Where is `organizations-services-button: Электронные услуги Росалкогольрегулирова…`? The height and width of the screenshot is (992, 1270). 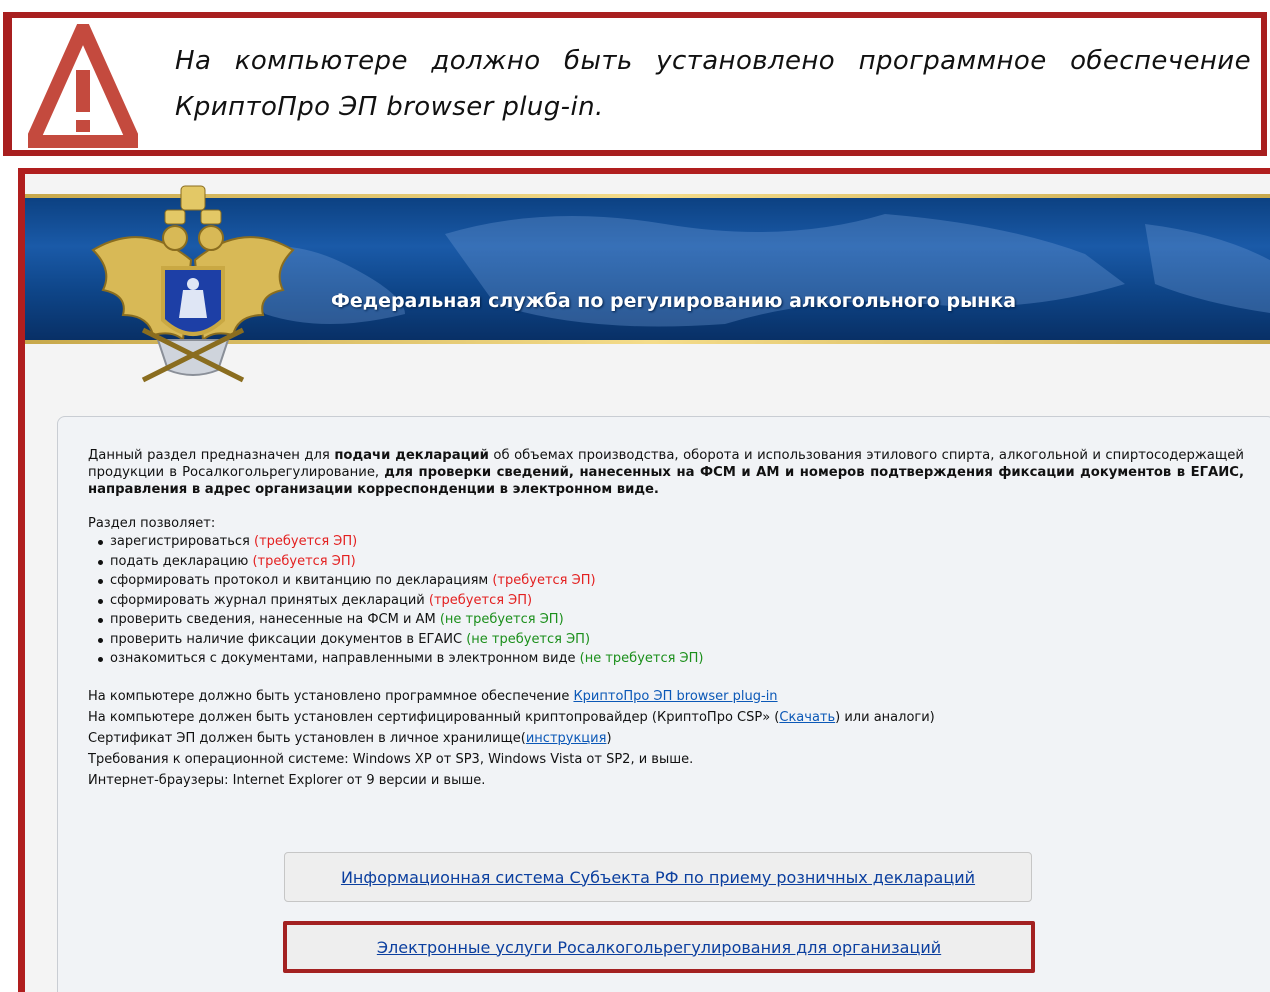
organizations-services-button: Электронные услуги Росалкогольрегулирова… is located at coordinates (659, 947).